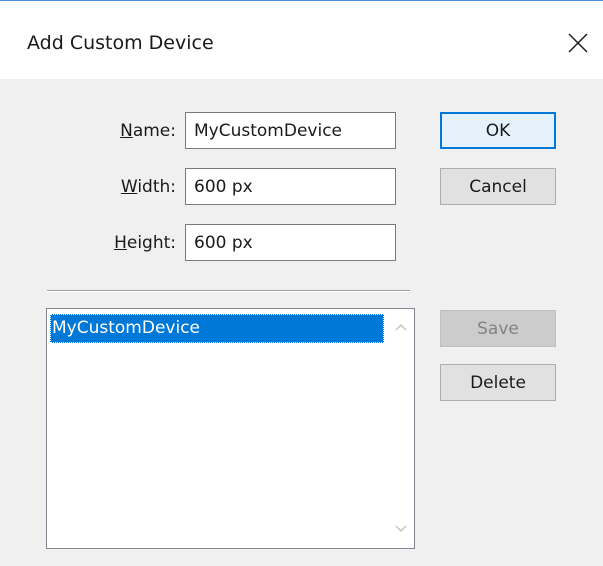 The image size is (603, 566). Describe the element at coordinates (154, 131) in the screenshot. I see `name-label-rest: ame:` at that location.